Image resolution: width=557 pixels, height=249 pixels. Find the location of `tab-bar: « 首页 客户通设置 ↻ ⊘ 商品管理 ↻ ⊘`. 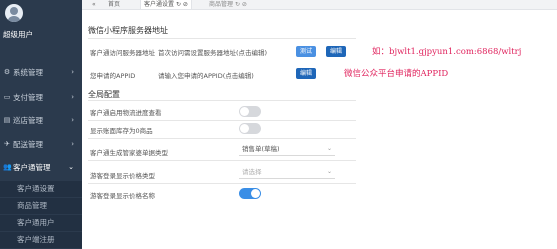

tab-bar: « 首页 客户通设置 ↻ ⊘ 商品管理 ↻ ⊘ is located at coordinates (319, 5).